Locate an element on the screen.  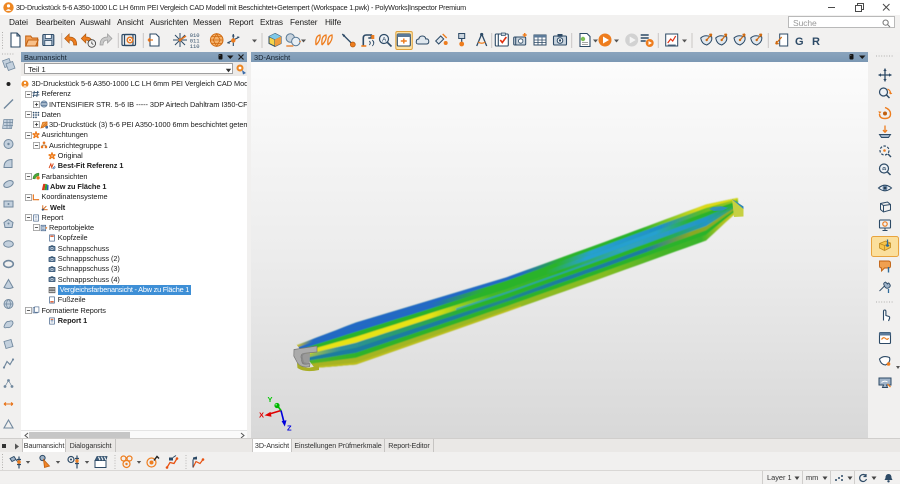
svg-text: R is located at coordinates (816, 42).